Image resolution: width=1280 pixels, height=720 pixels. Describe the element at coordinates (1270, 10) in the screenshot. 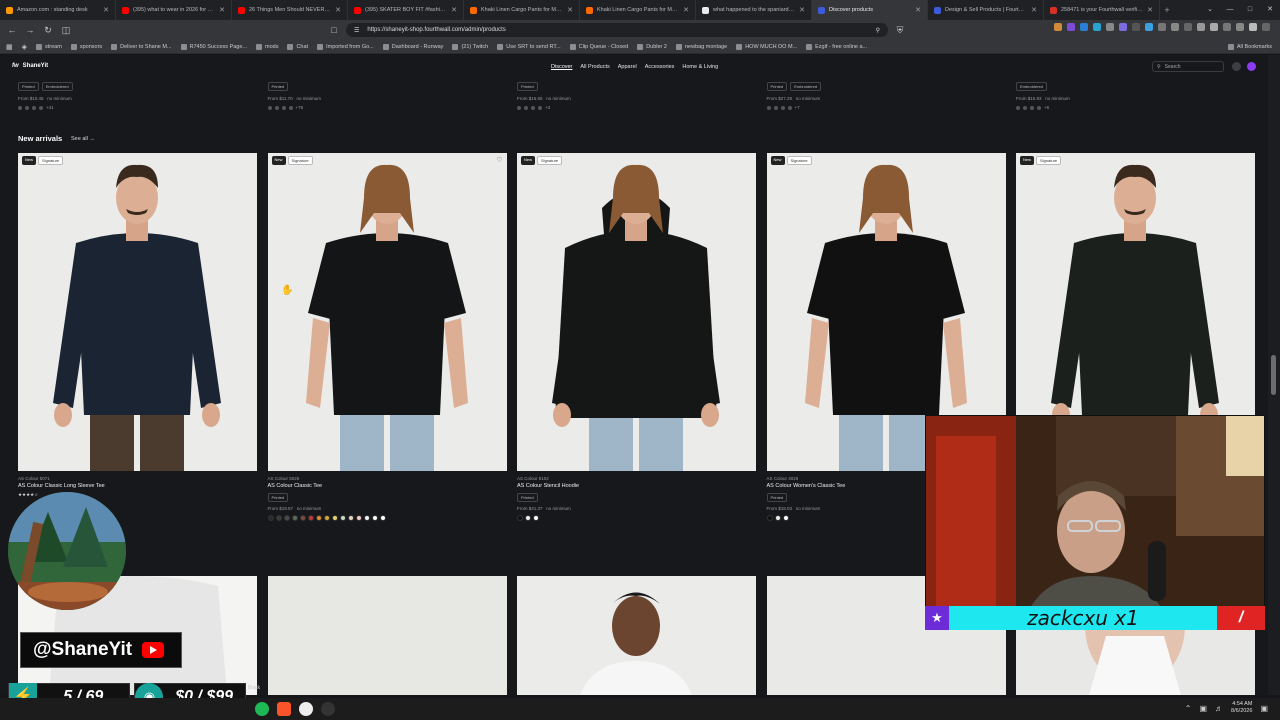

I see `close-window-button: ✕` at that location.